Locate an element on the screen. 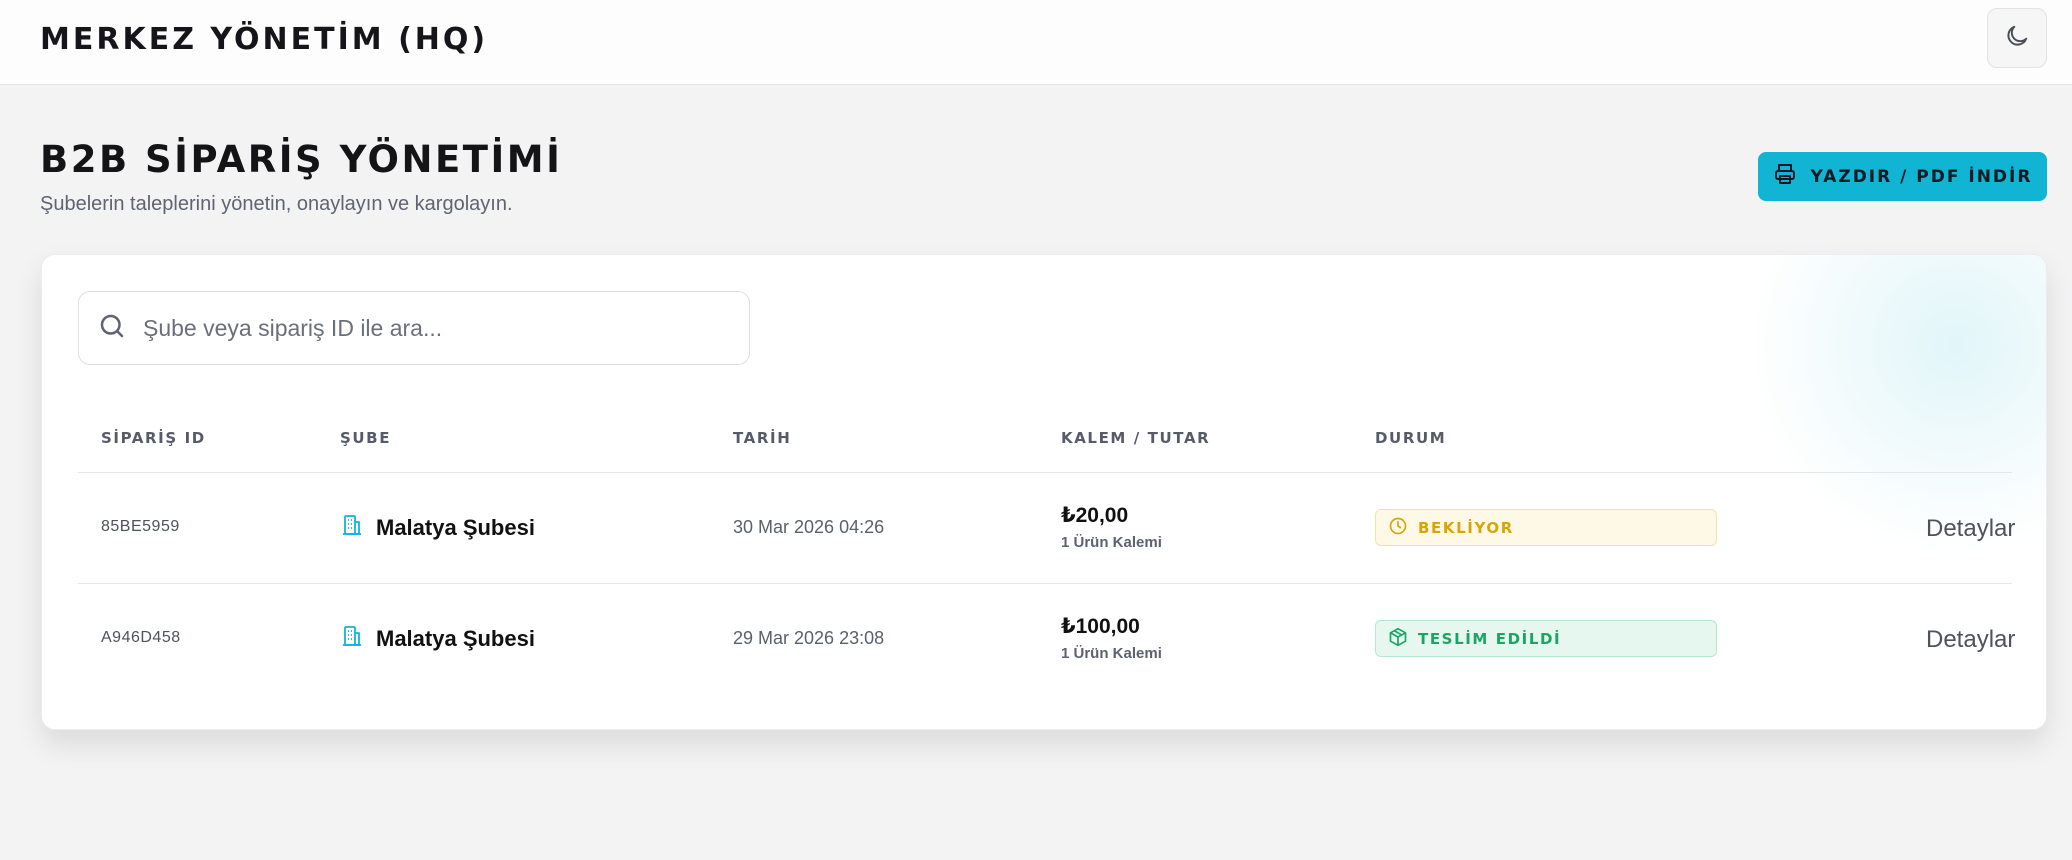 This screenshot has height=860, width=2072. page-title: B2B SİPARİŞ YÖNETİMİ is located at coordinates (301, 159).